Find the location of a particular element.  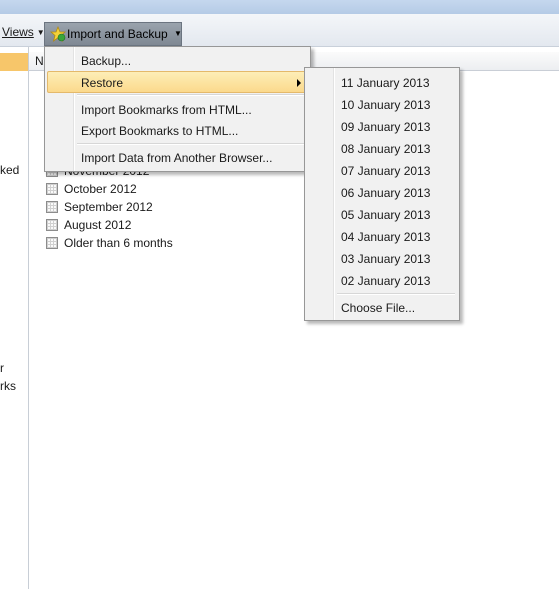

history-item-label: September 2012 is located at coordinates (108, 207).